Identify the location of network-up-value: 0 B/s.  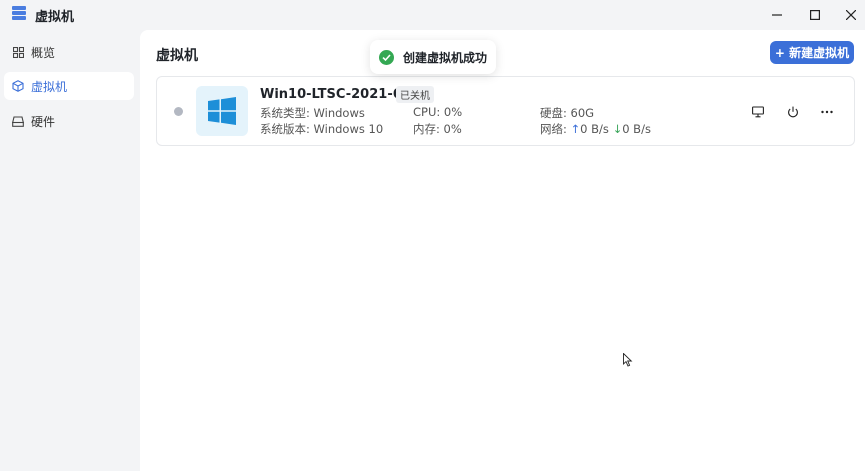
(594, 129).